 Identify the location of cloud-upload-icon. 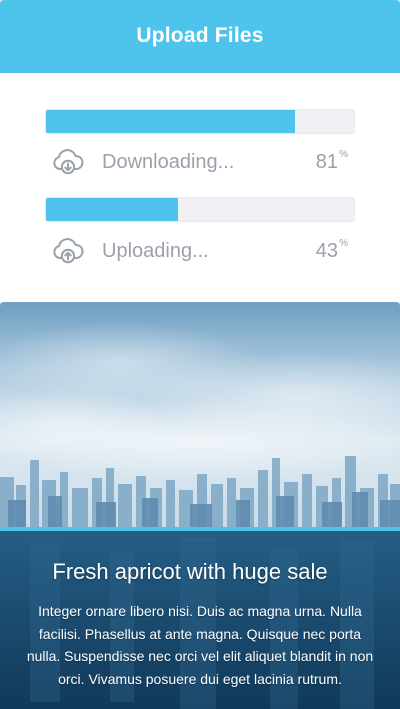
(68, 251).